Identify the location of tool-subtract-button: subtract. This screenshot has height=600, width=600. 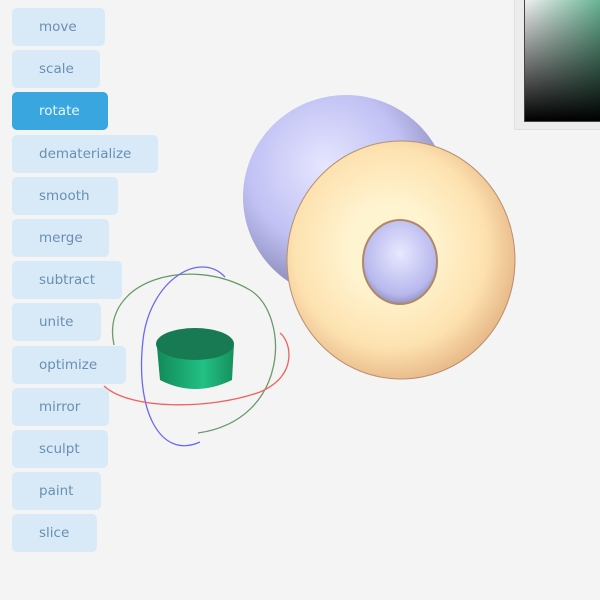
(67, 280).